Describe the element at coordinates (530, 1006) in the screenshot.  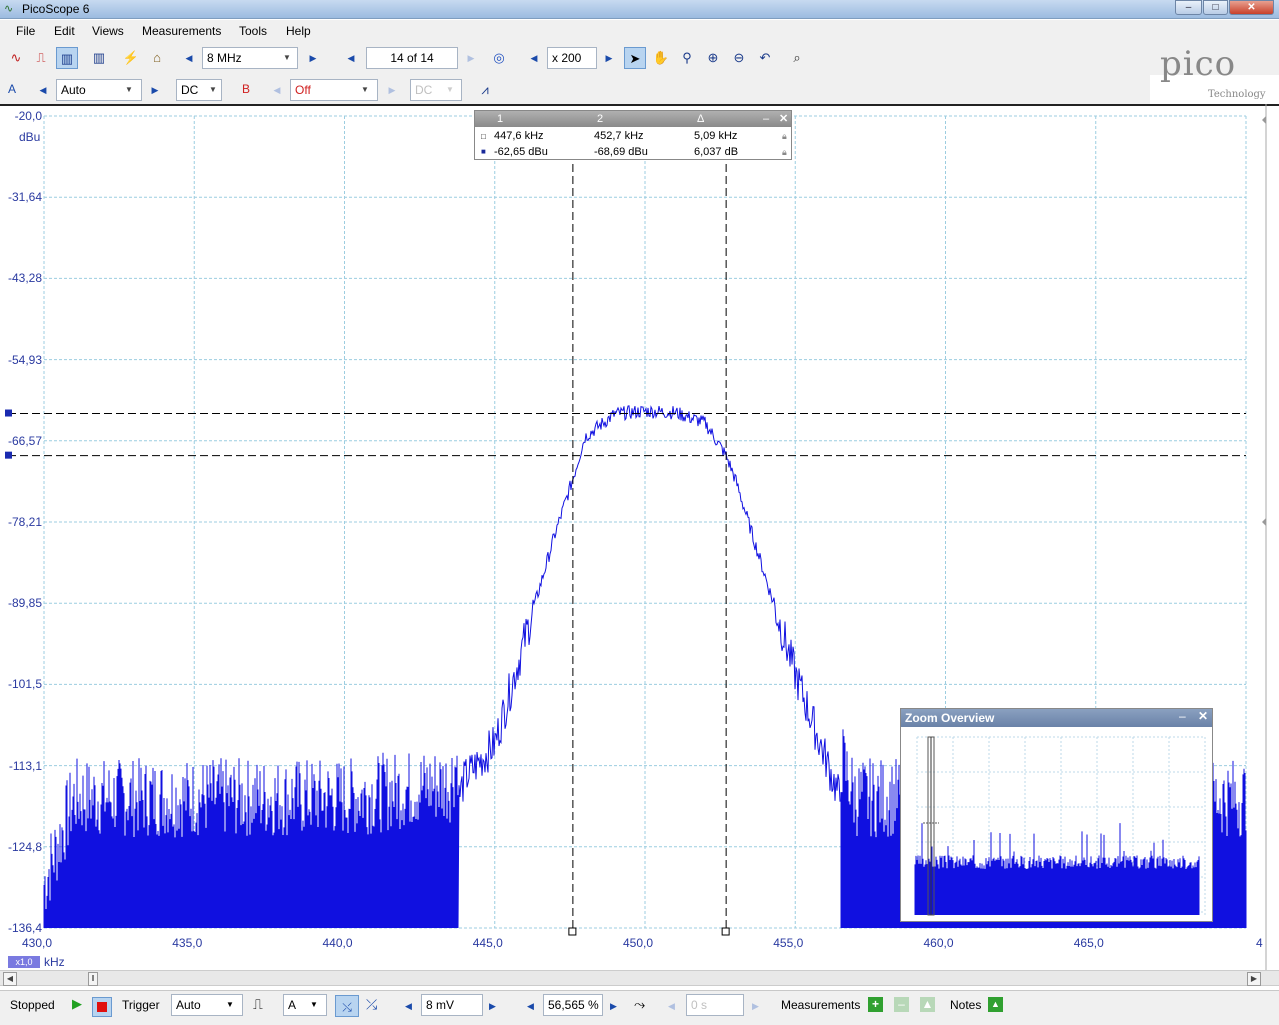
I see `pretrigger-prev-icon: ◀` at that location.